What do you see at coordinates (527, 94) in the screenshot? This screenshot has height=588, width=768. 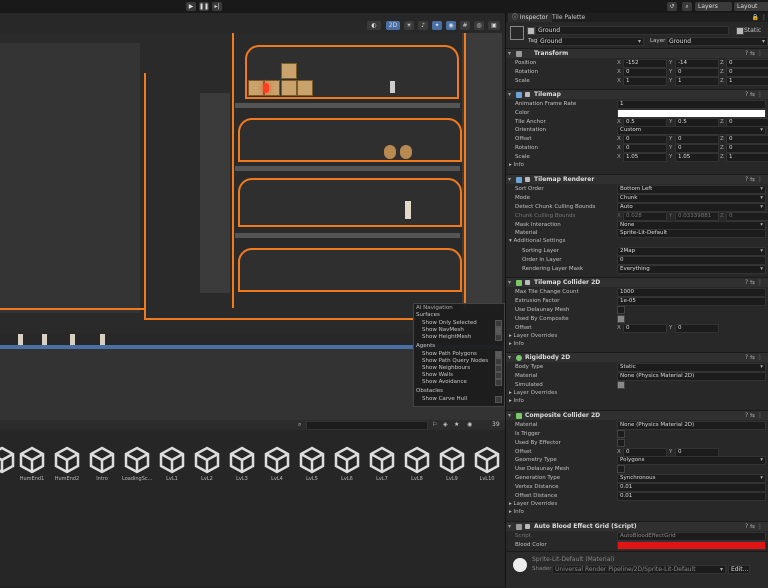 I see `component-enabled-checkbox` at bounding box center [527, 94].